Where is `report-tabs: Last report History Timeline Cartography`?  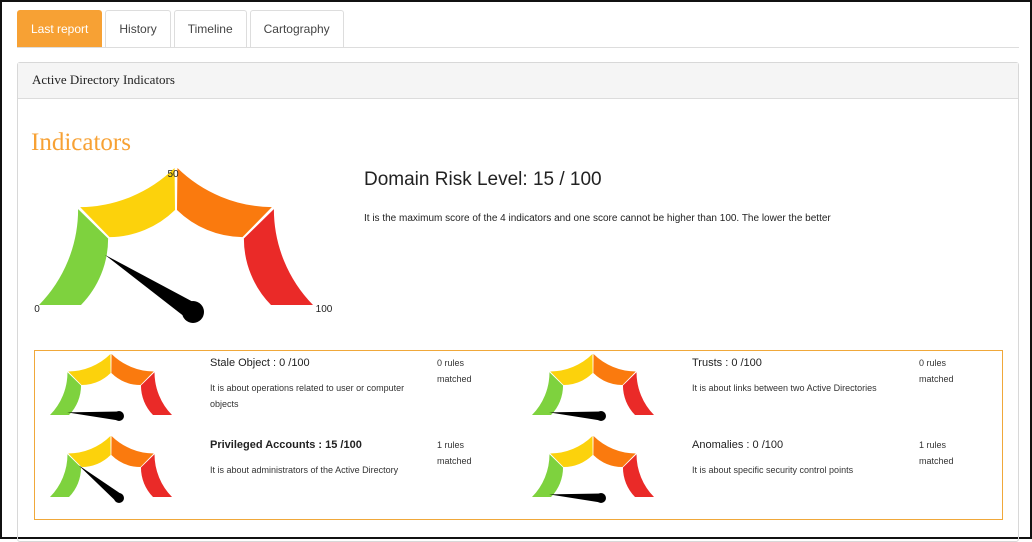 report-tabs: Last report History Timeline Cartography is located at coordinates (182, 29).